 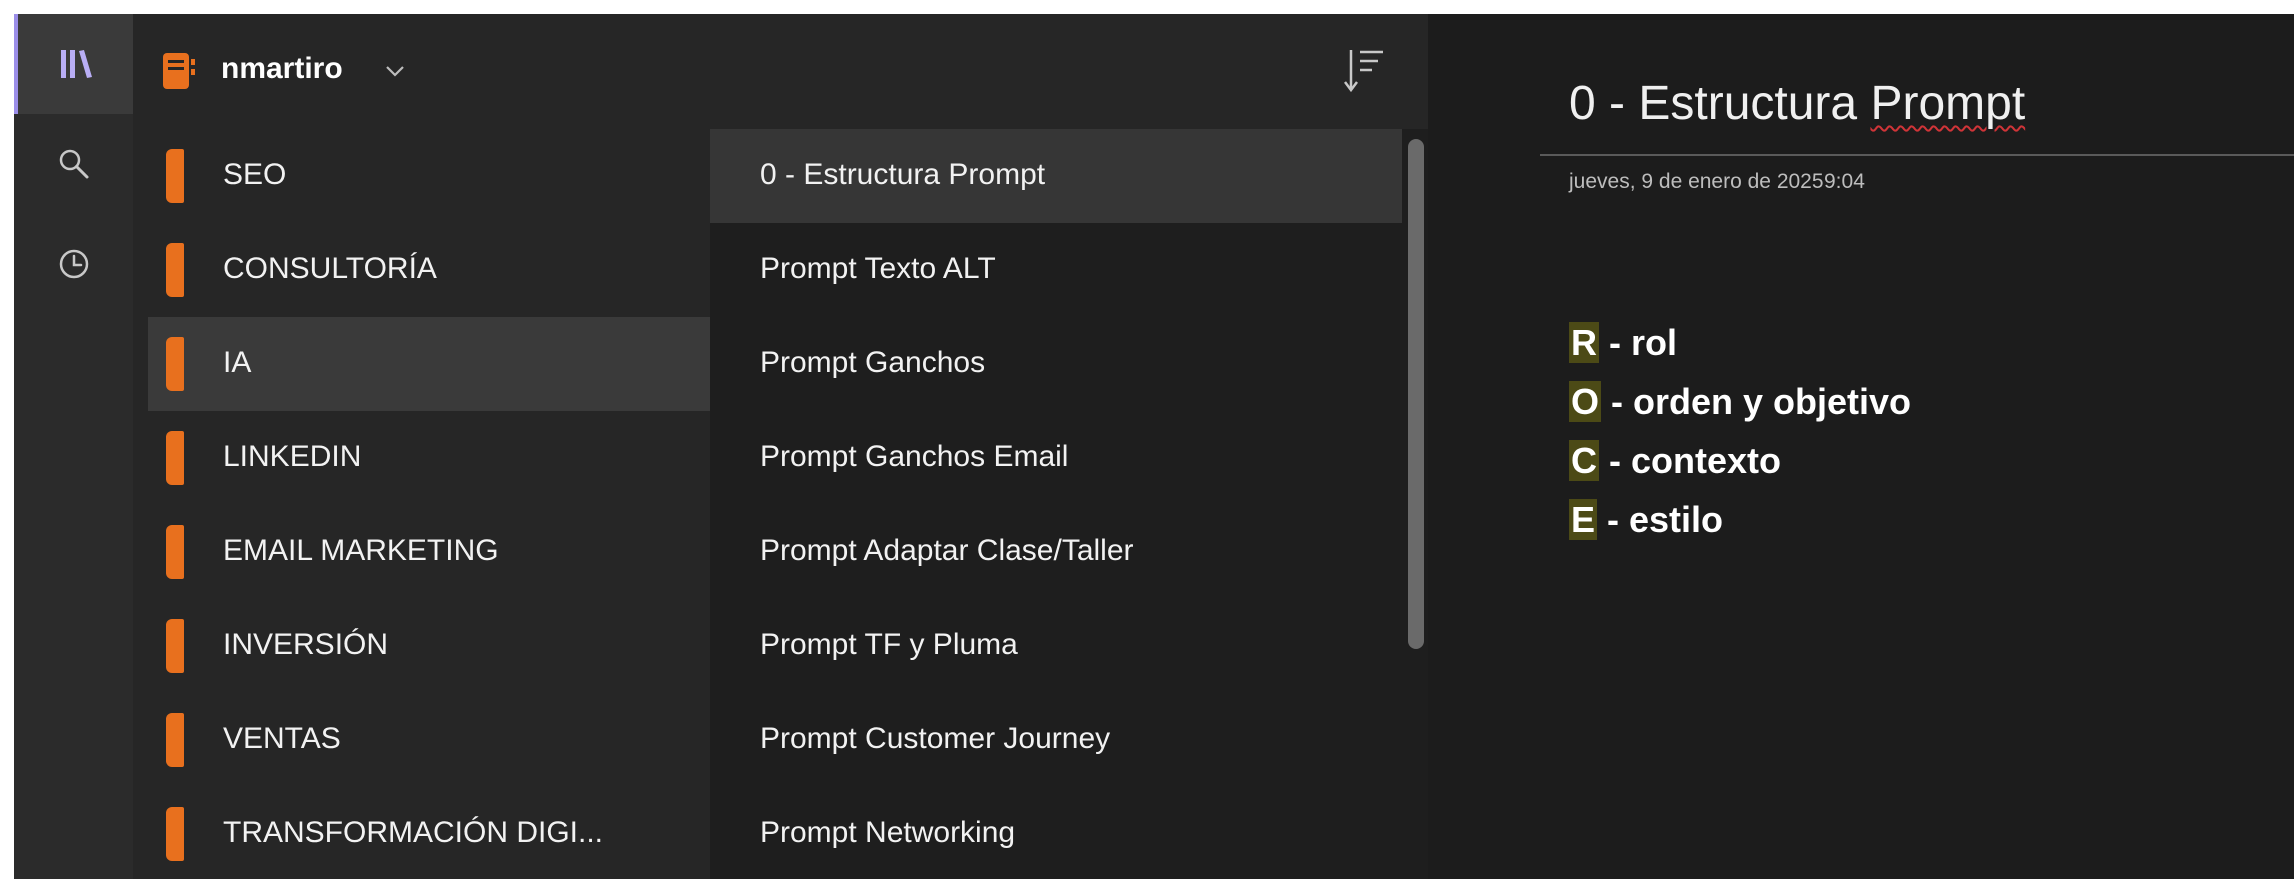 What do you see at coordinates (1948, 103) in the screenshot?
I see `title-misspelled-word: Prompt` at bounding box center [1948, 103].